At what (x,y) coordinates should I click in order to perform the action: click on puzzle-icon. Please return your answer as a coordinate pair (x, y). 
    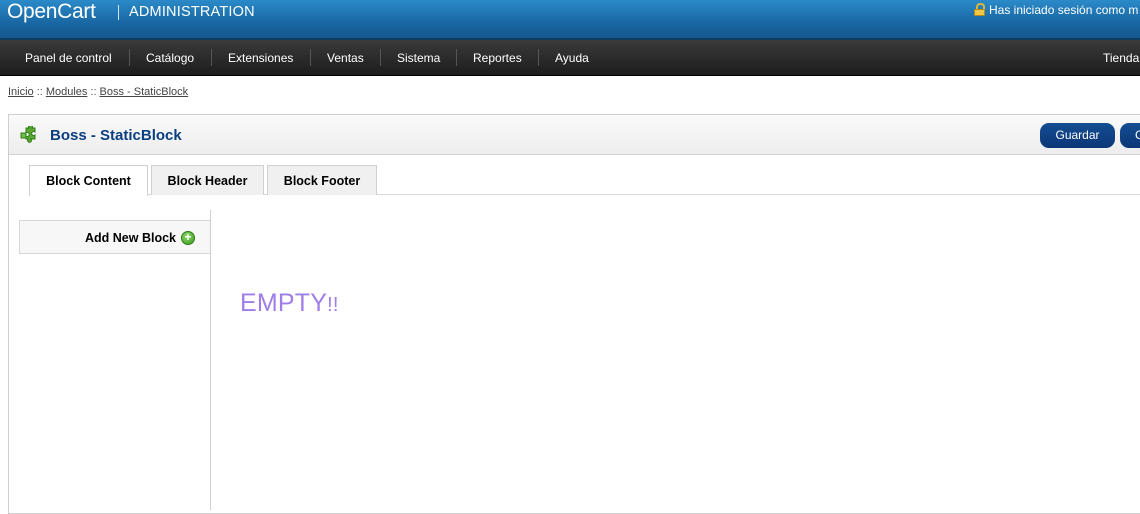
    Looking at the image, I should click on (28, 134).